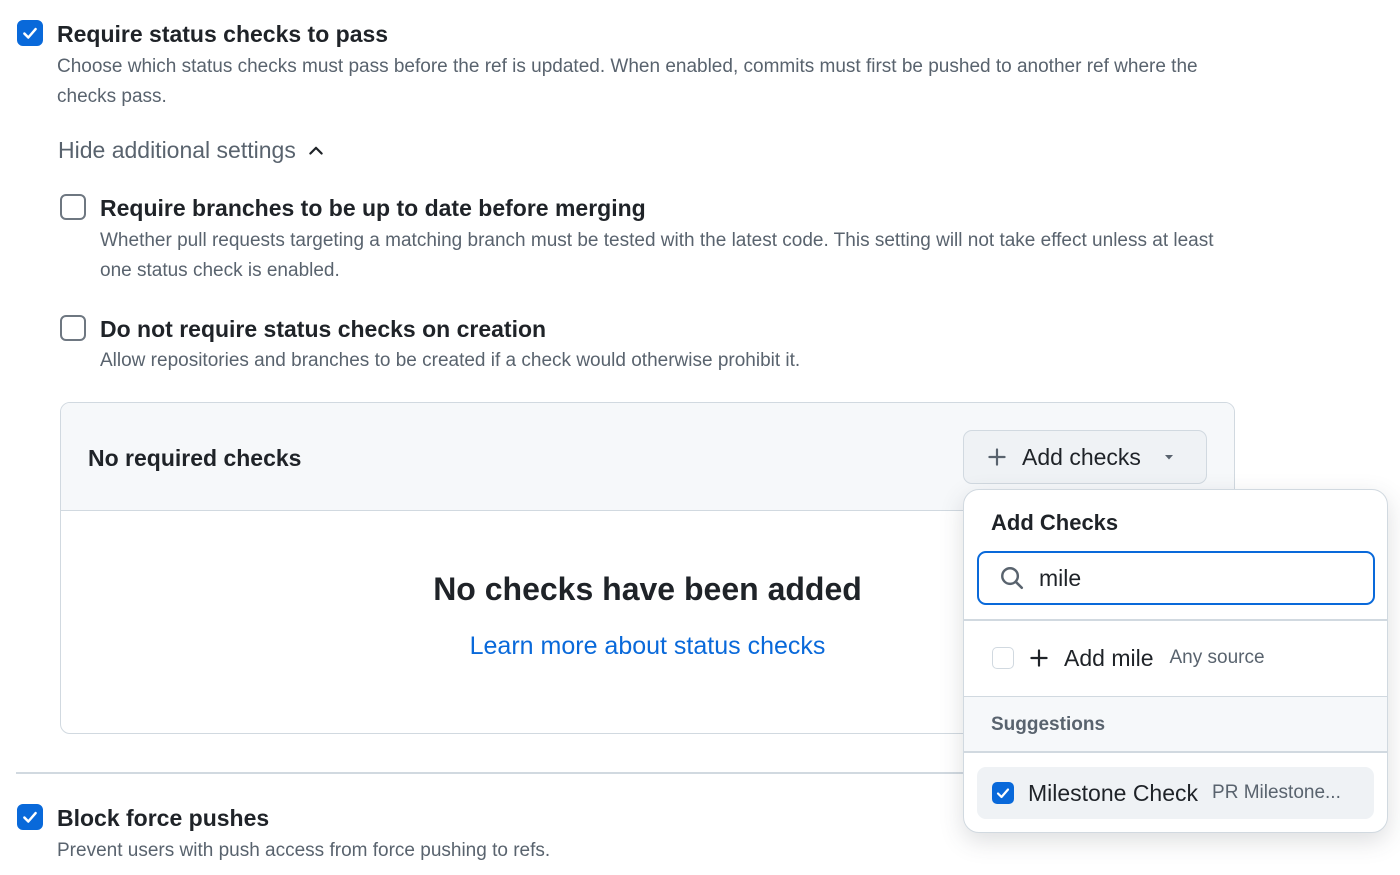  What do you see at coordinates (316, 150) in the screenshot?
I see `chevron-up-icon` at bounding box center [316, 150].